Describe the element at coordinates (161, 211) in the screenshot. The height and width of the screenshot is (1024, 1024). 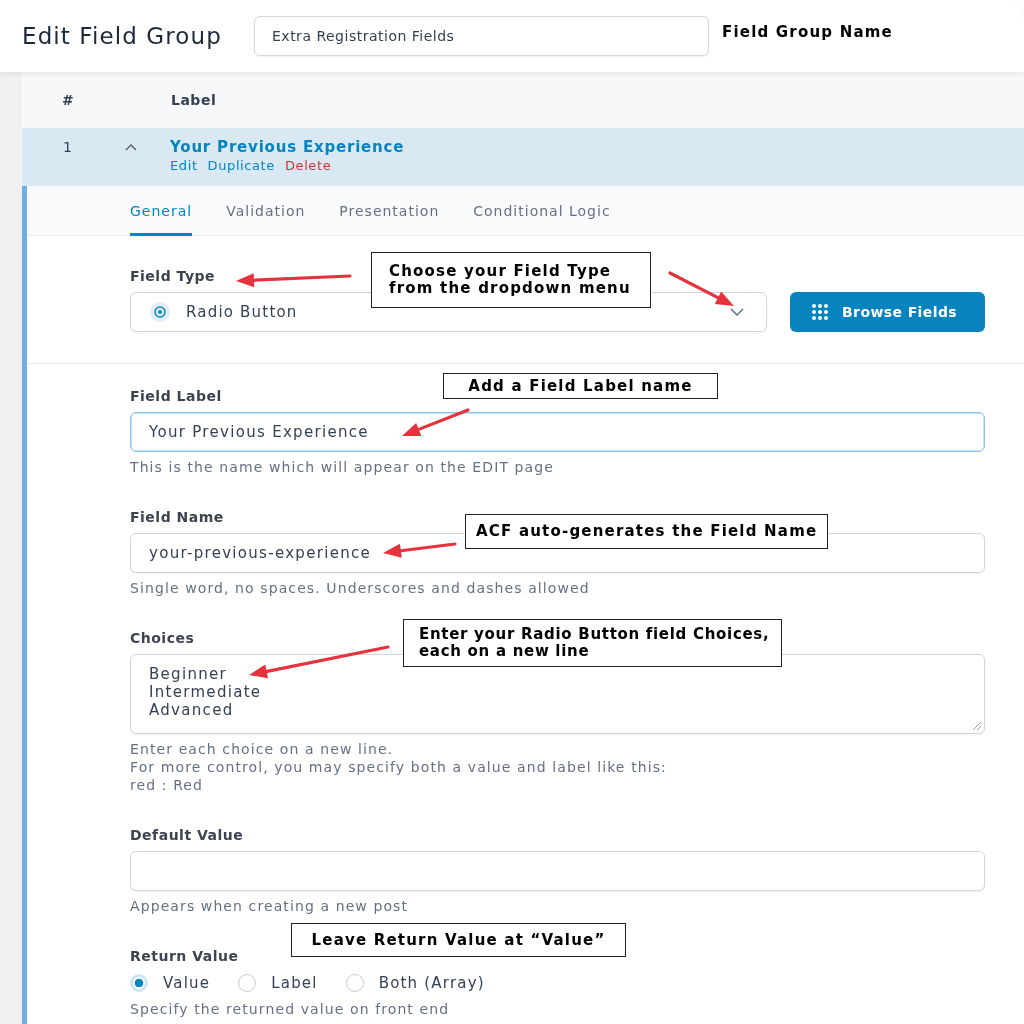
I see `tab: General` at that location.